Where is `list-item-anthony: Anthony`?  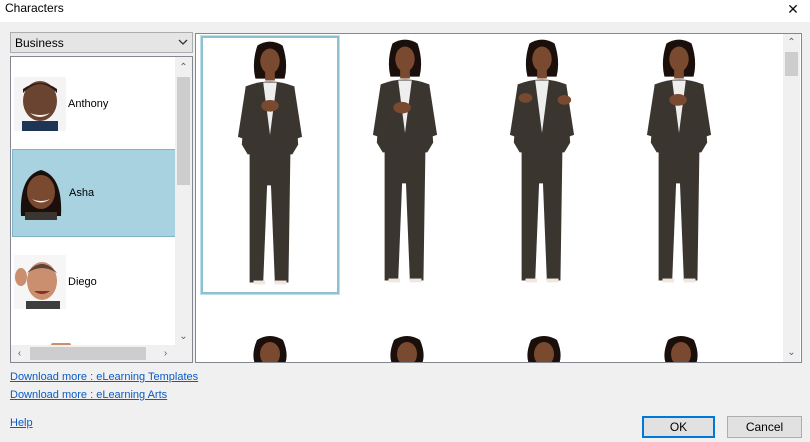
list-item-anthony: Anthony is located at coordinates (94, 105).